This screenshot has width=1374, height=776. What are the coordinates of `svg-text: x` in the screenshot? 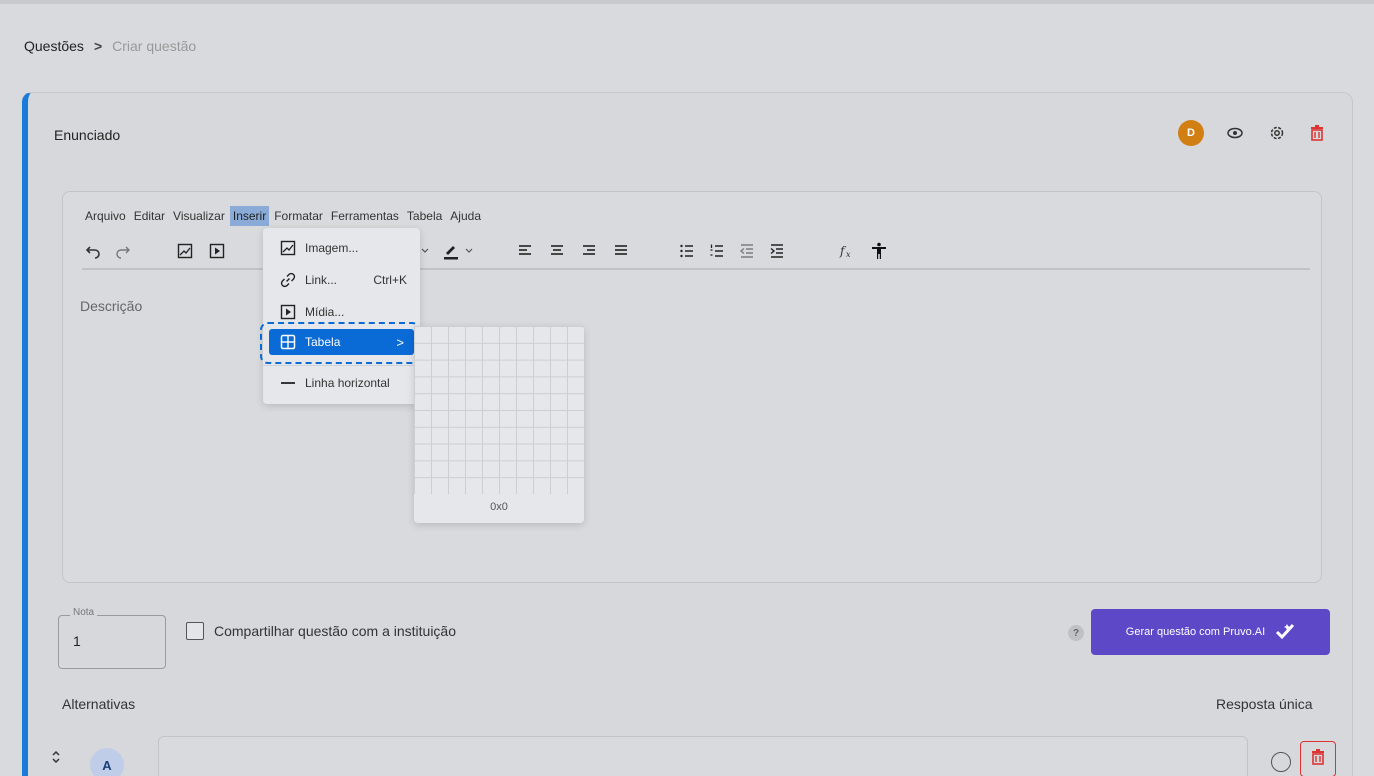 It's located at (848, 254).